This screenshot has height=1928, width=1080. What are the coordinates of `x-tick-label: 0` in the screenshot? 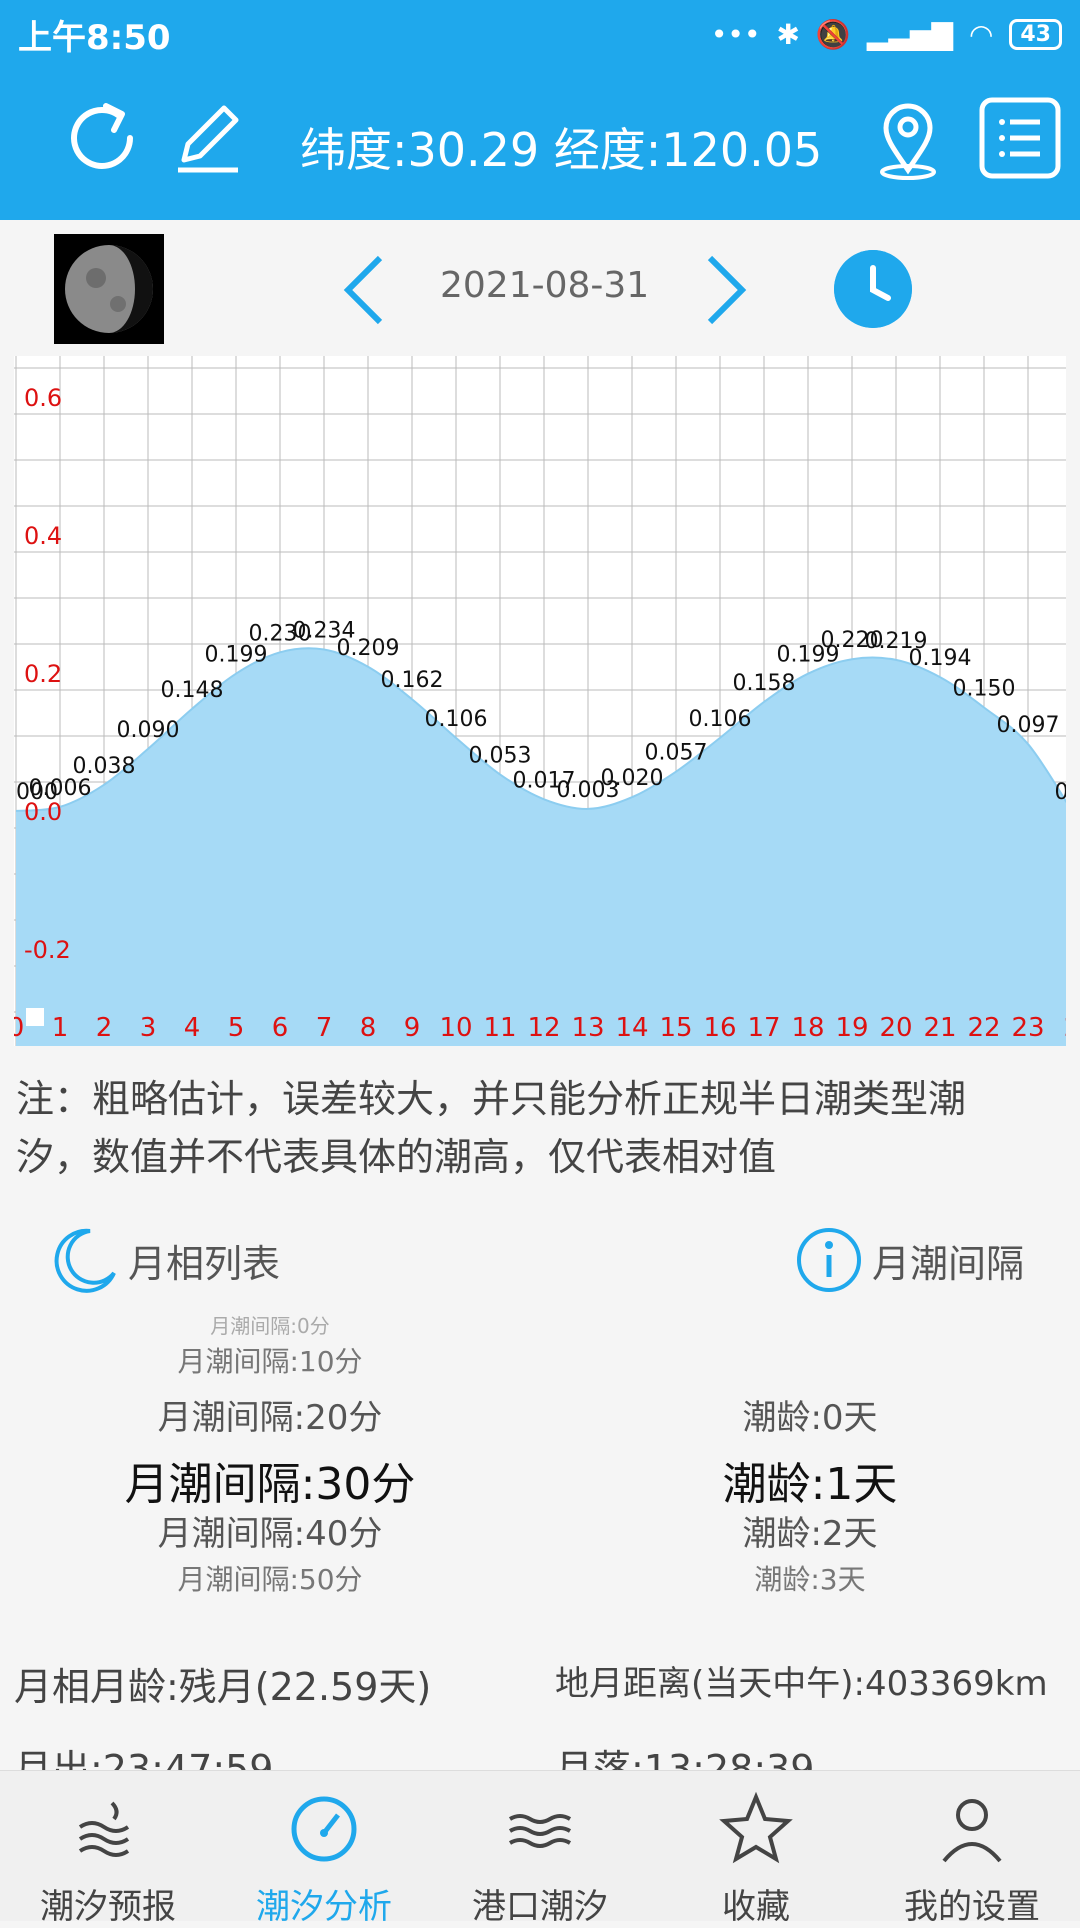 It's located at (19, 1028).